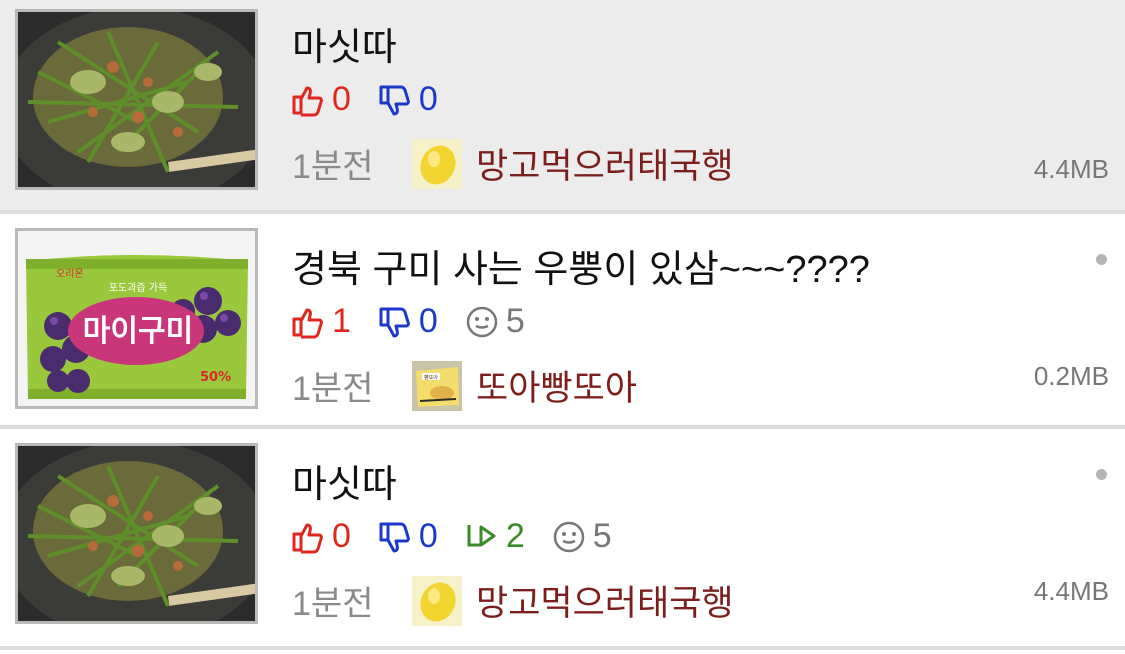 The width and height of the screenshot is (1125, 654). I want to click on avatar-text: 빵또아, so click(431, 377).